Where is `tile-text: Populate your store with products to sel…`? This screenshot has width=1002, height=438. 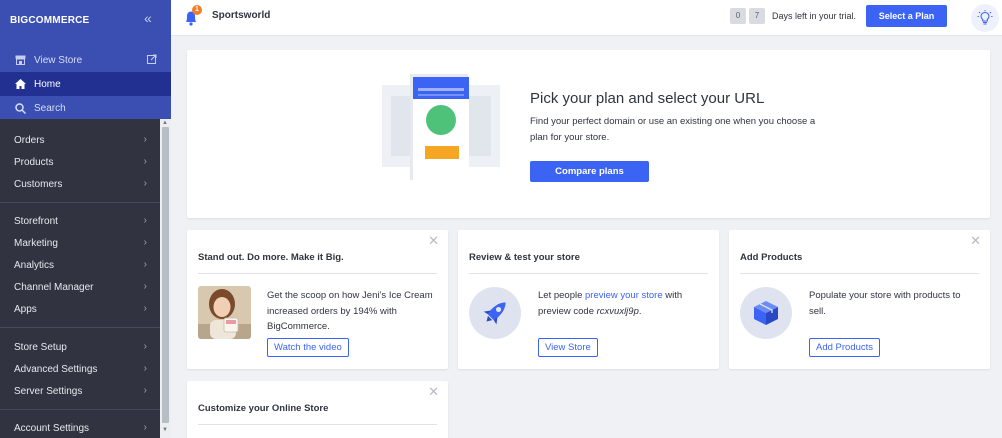
tile-text: Populate your store with products to sel… is located at coordinates (885, 303).